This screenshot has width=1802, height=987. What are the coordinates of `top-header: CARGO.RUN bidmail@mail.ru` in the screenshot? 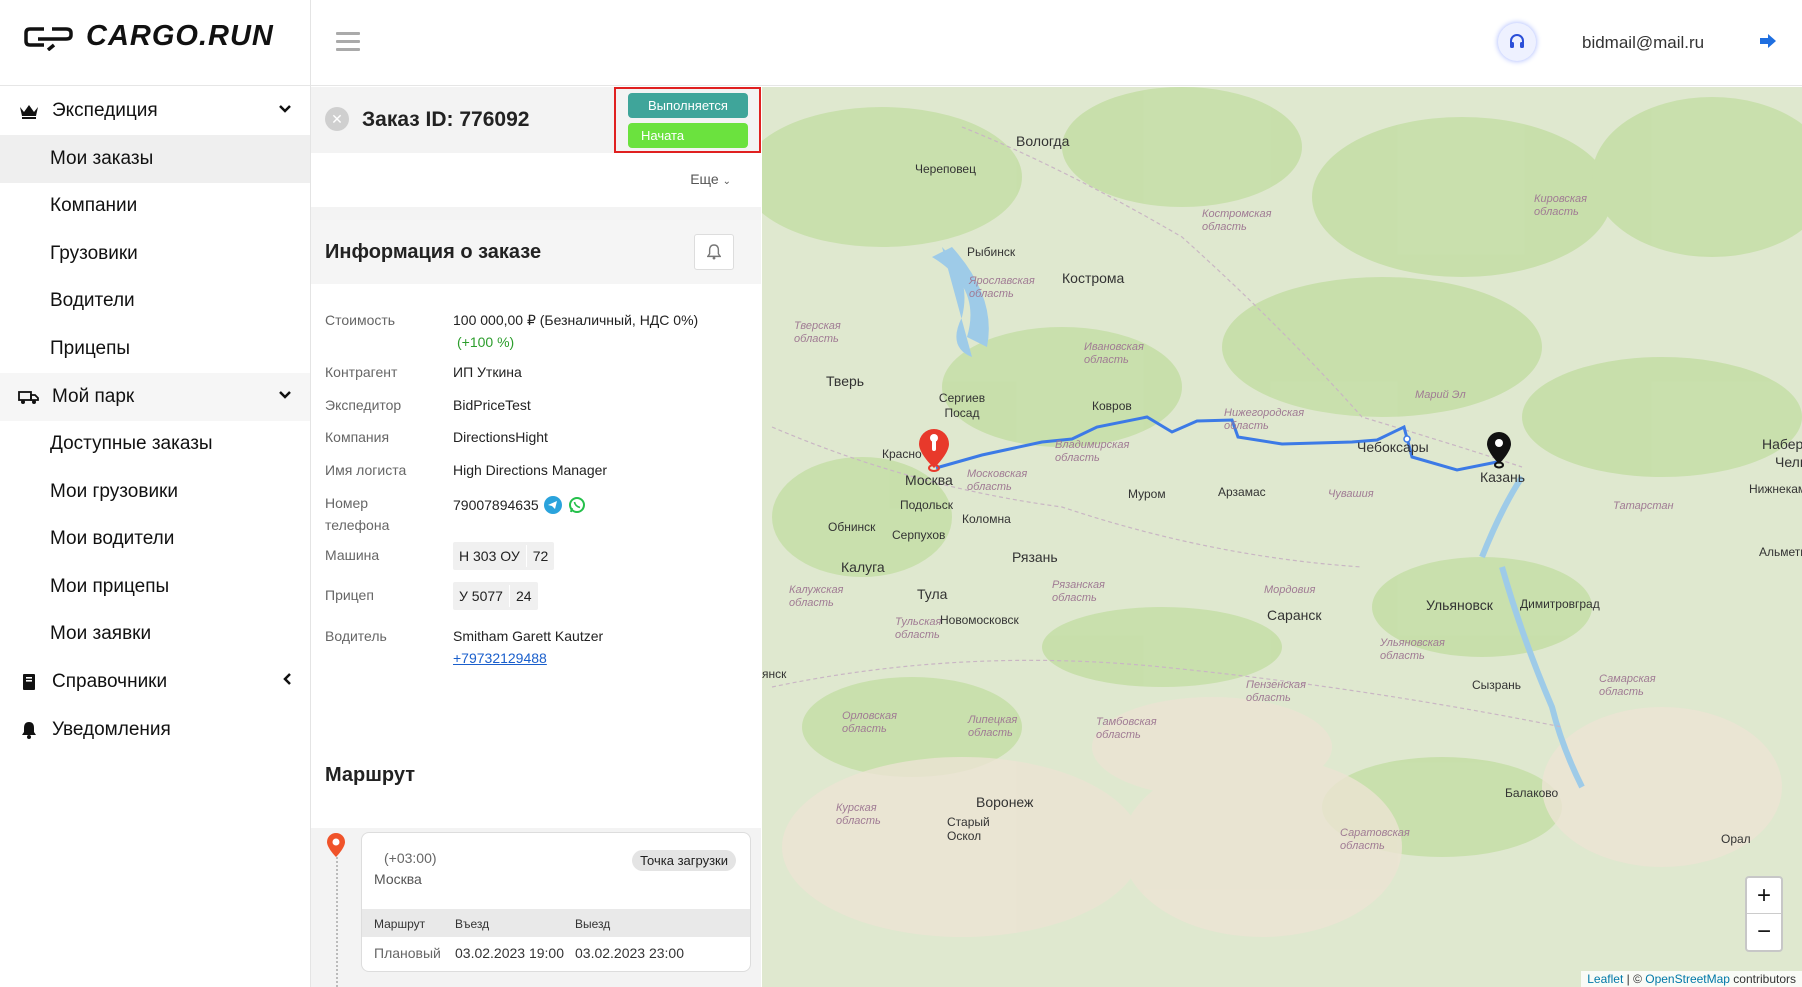 It's located at (901, 43).